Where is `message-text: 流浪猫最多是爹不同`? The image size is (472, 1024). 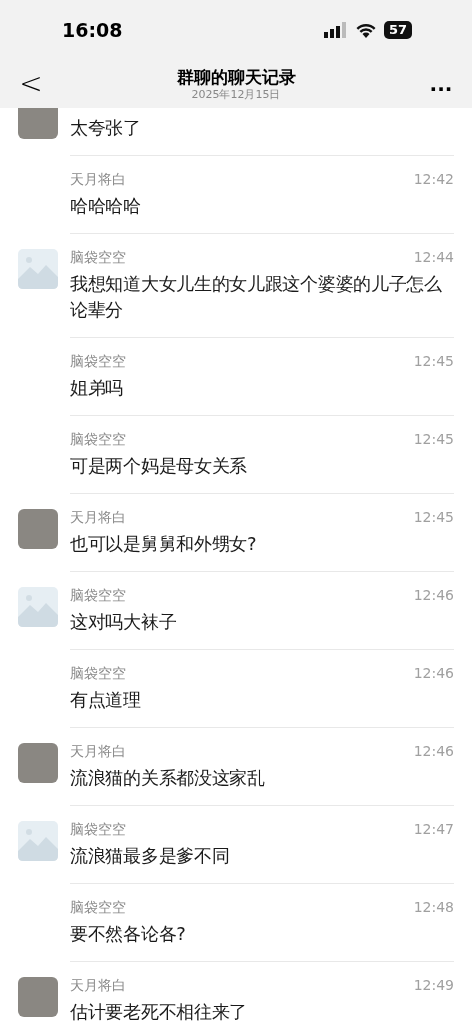 message-text: 流浪猫最多是爹不同 is located at coordinates (150, 856).